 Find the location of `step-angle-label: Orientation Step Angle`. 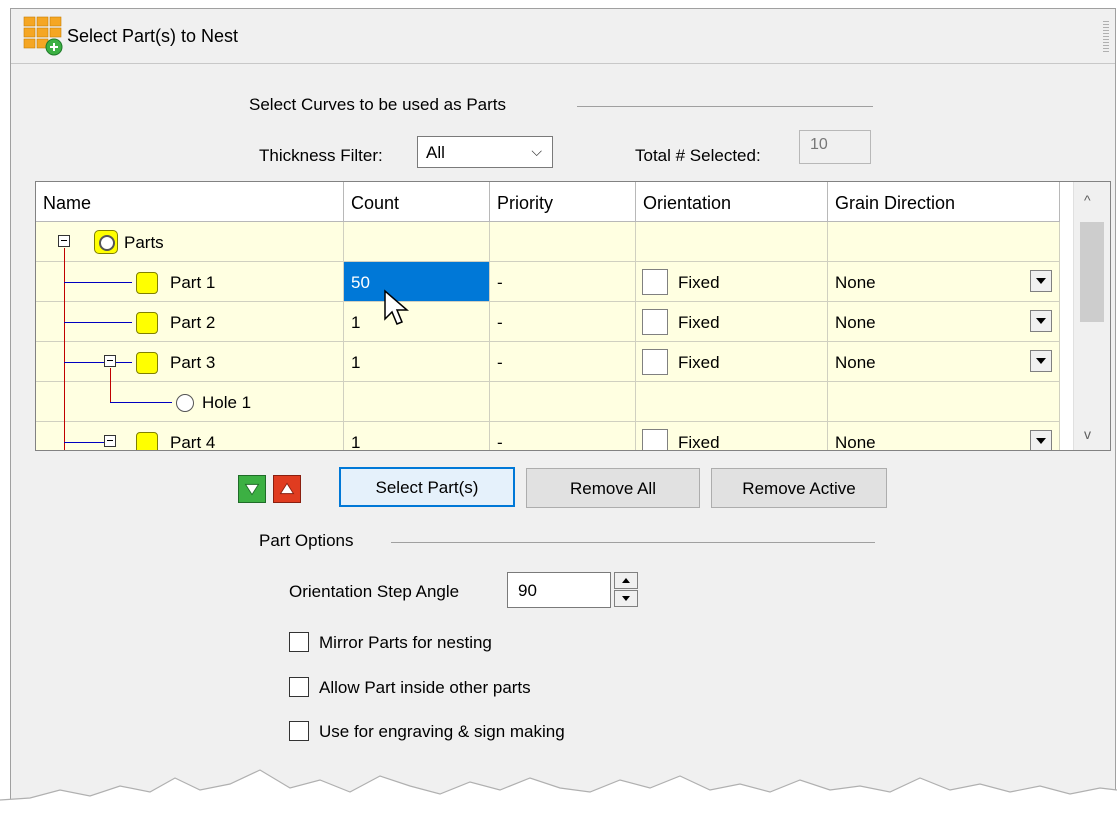

step-angle-label: Orientation Step Angle is located at coordinates (374, 591).